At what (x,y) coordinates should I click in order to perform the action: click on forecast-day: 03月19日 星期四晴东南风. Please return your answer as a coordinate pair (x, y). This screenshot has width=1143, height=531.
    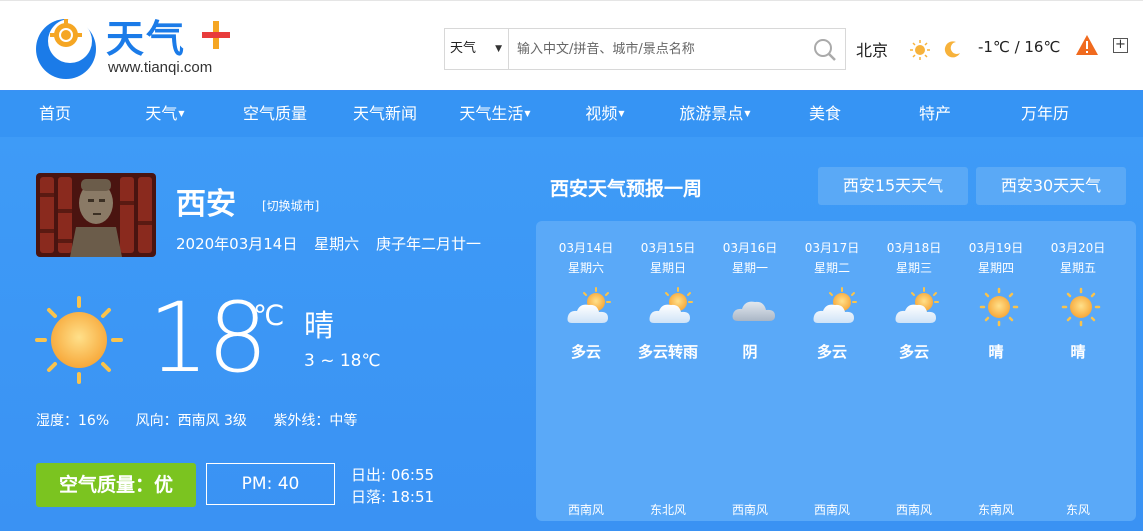
    Looking at the image, I should click on (996, 371).